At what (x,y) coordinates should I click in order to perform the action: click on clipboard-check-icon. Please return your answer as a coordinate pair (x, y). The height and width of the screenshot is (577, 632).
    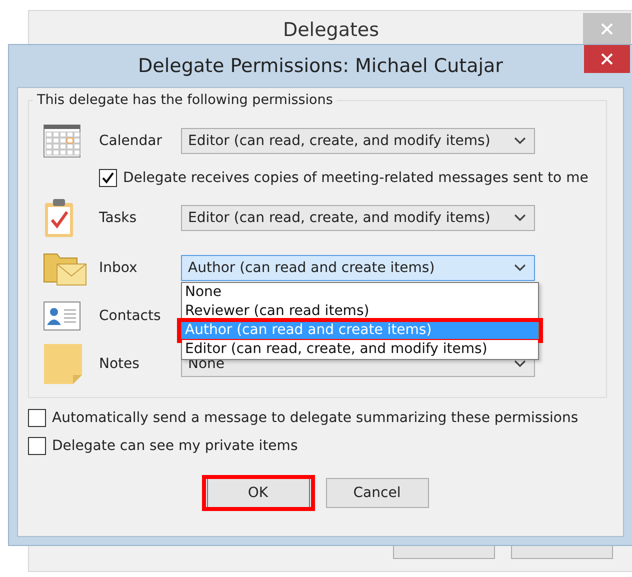
    Looking at the image, I should click on (59, 218).